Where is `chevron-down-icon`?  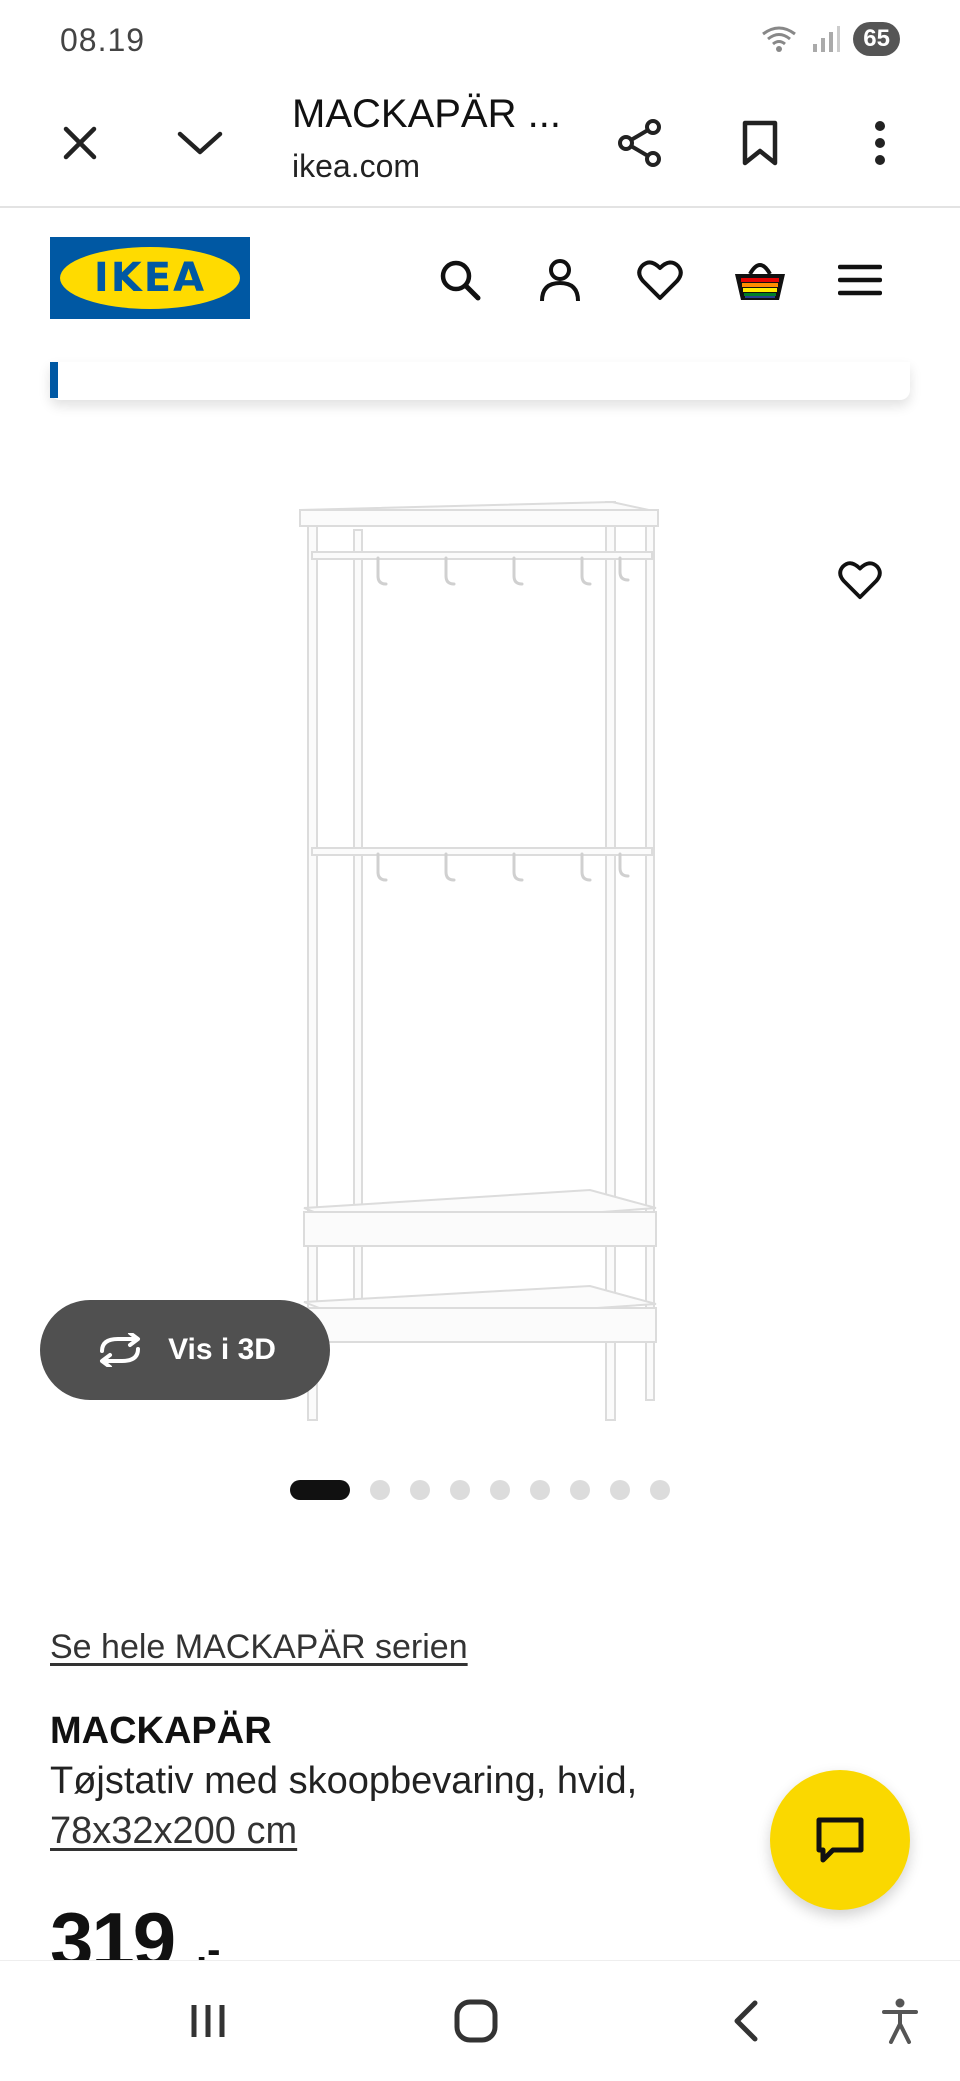 chevron-down-icon is located at coordinates (200, 143).